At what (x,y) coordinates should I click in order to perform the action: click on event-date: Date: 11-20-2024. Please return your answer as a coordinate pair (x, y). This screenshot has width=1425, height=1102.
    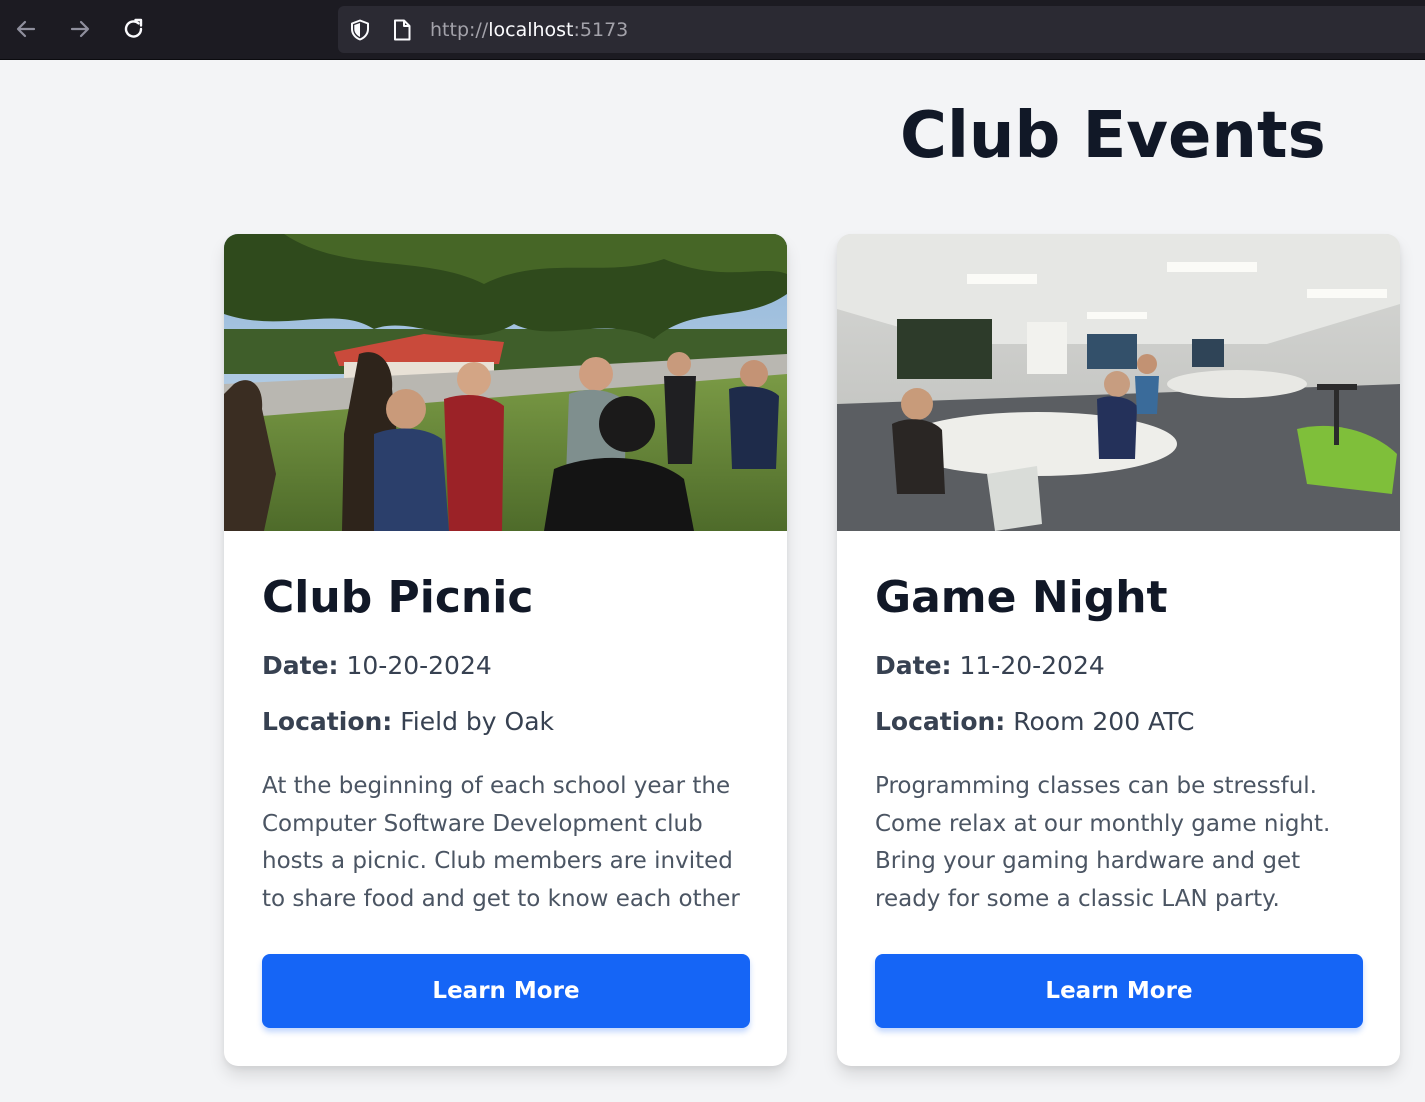
    Looking at the image, I should click on (990, 666).